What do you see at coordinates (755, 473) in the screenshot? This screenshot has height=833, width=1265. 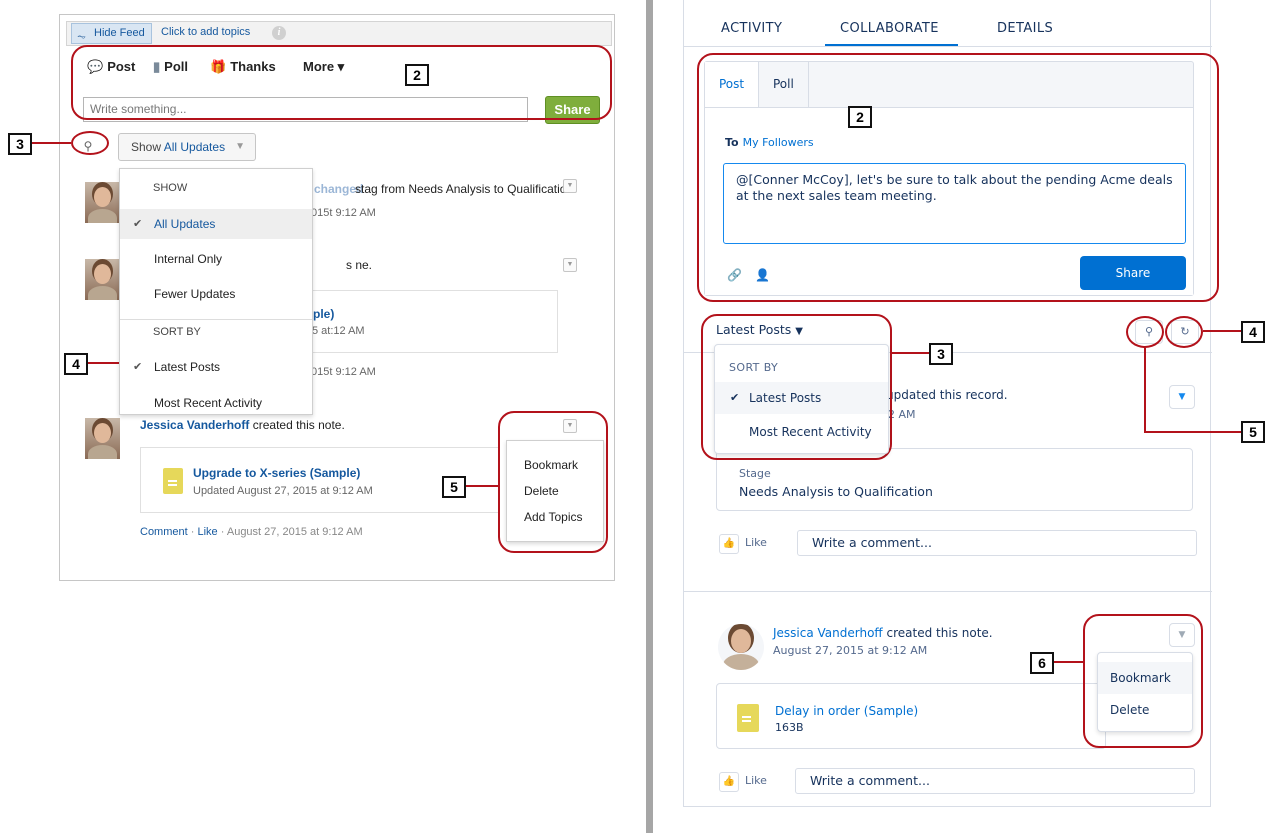 I see `field-label: Stage` at bounding box center [755, 473].